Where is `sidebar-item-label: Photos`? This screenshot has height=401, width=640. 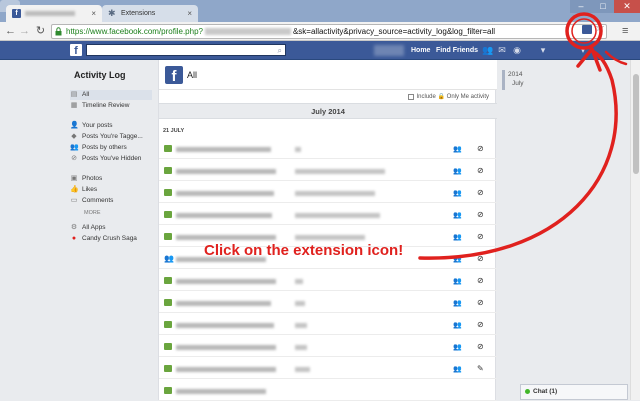 sidebar-item-label: Photos is located at coordinates (92, 178).